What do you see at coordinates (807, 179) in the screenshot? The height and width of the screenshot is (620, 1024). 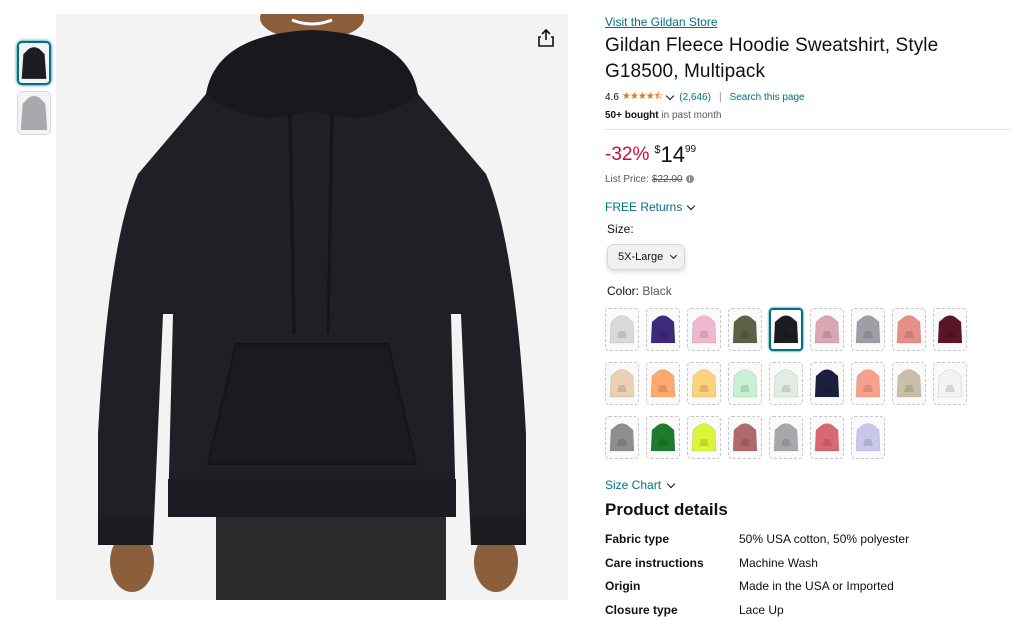 I see `list-price: List Price: $22.00 i` at bounding box center [807, 179].